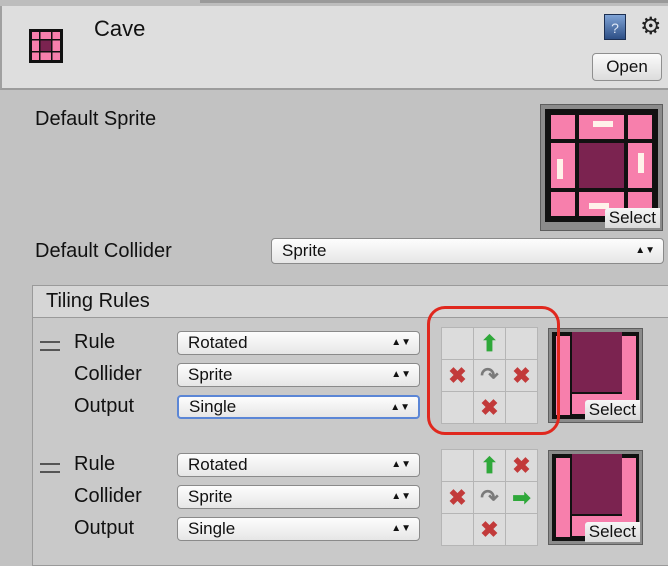 The image size is (668, 566). I want to click on tiling-rules-title: Tiling Rules, so click(98, 301).